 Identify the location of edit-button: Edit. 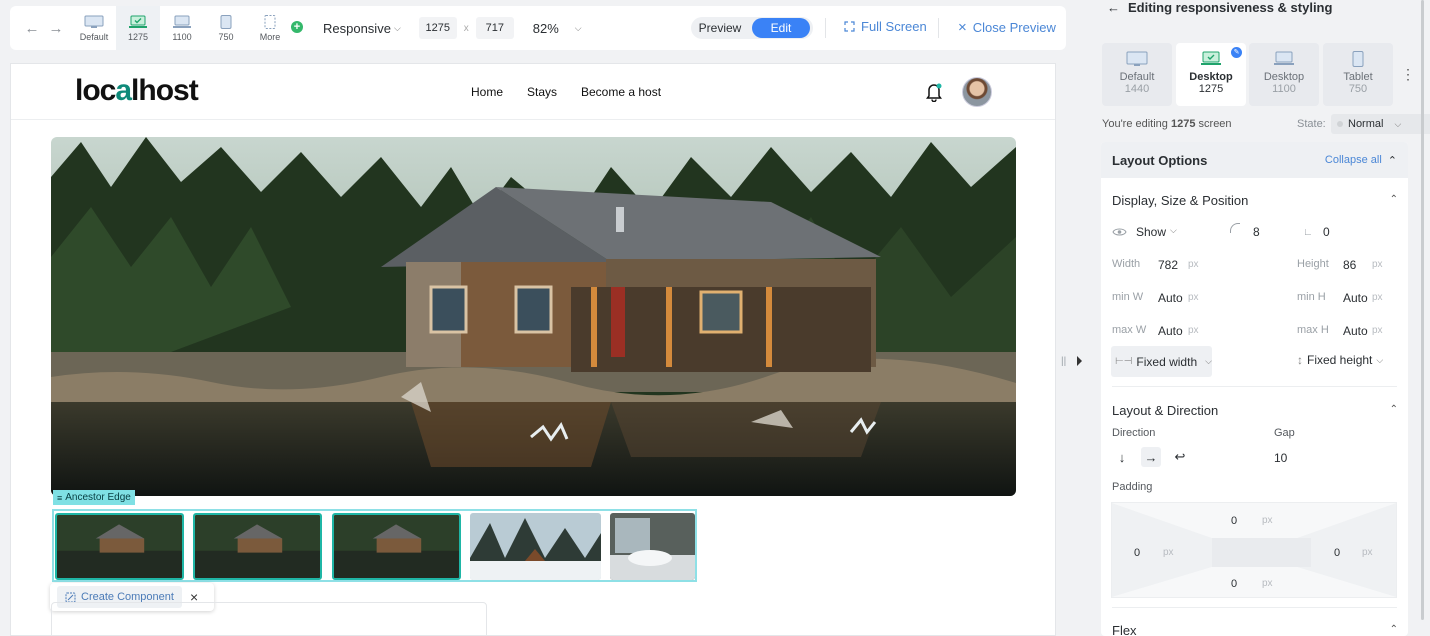
(781, 28).